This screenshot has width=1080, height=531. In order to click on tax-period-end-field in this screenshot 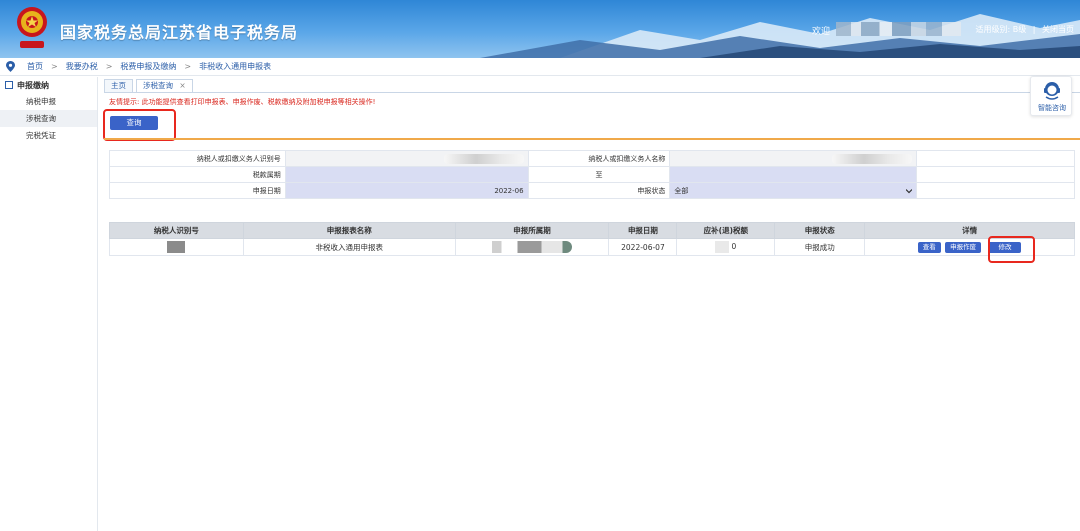, I will do `click(793, 174)`.